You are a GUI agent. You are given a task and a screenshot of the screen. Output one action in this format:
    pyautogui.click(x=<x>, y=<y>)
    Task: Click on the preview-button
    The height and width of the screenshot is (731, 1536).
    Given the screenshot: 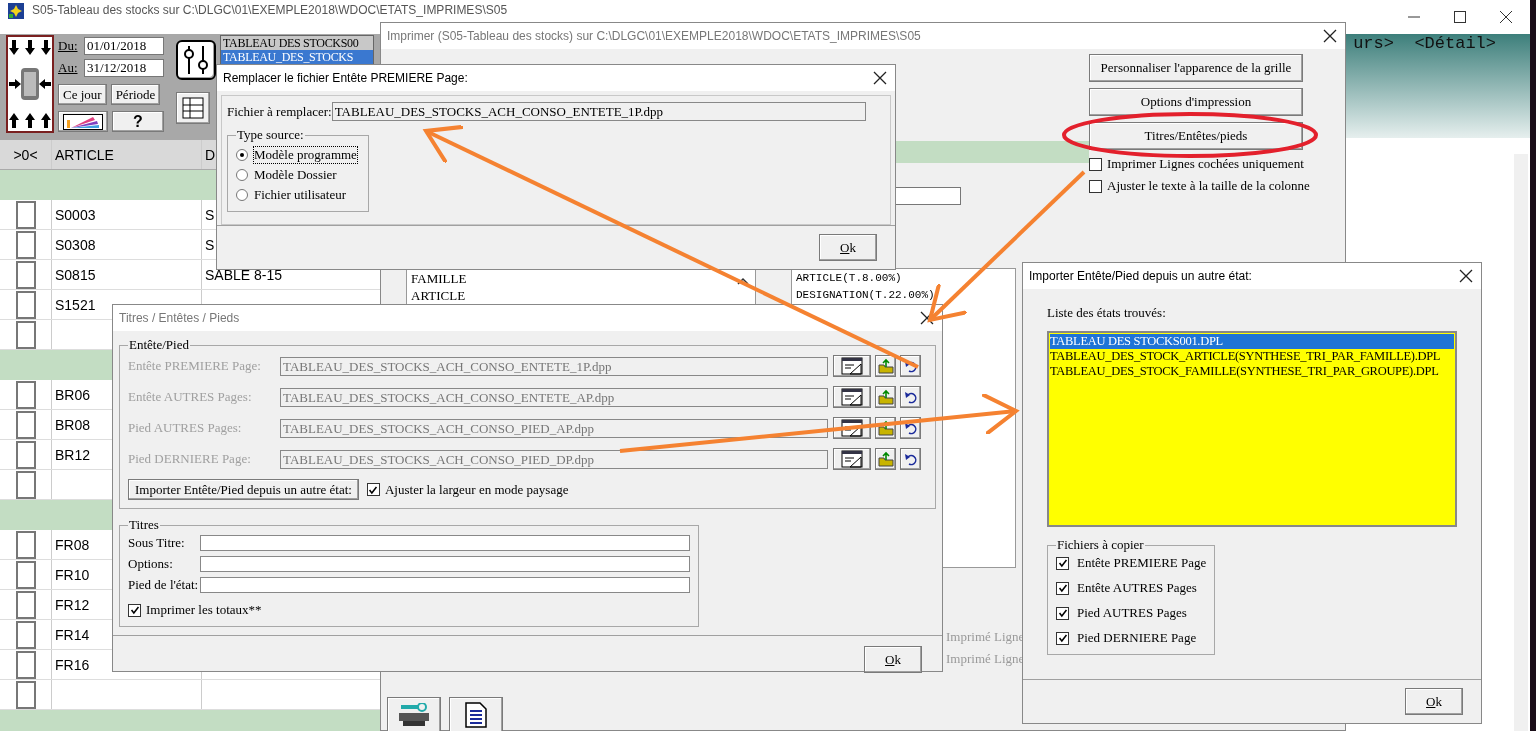 What is the action you would take?
    pyautogui.click(x=476, y=714)
    